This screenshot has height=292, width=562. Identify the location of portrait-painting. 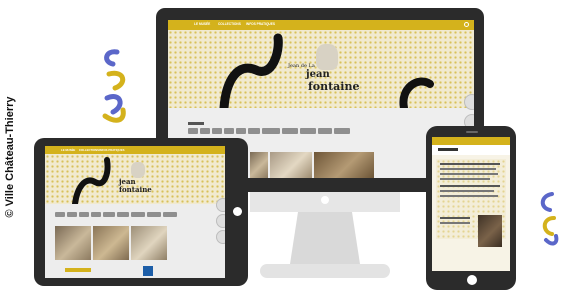
(490, 231).